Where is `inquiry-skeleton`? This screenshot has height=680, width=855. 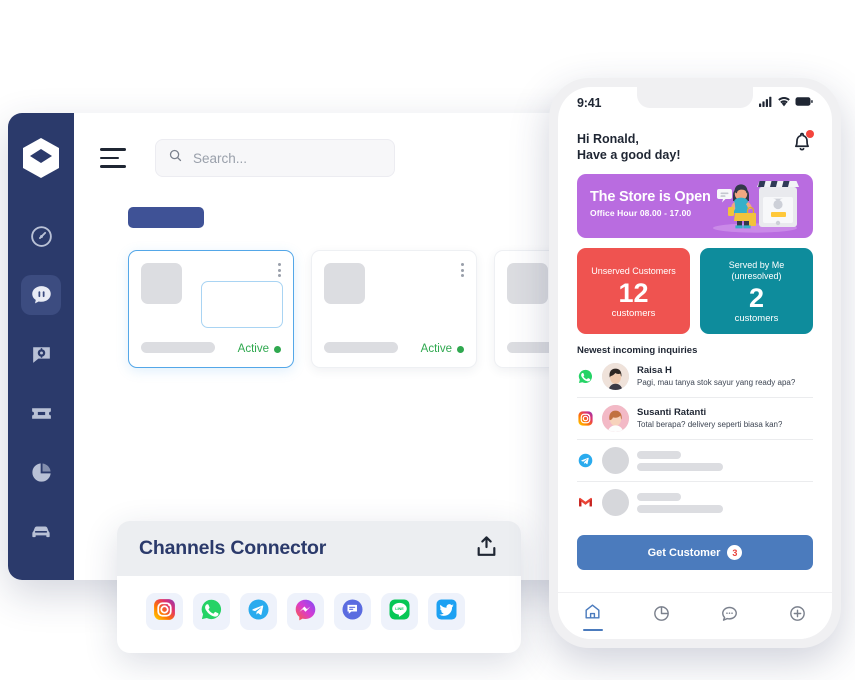
inquiry-skeleton is located at coordinates (680, 460).